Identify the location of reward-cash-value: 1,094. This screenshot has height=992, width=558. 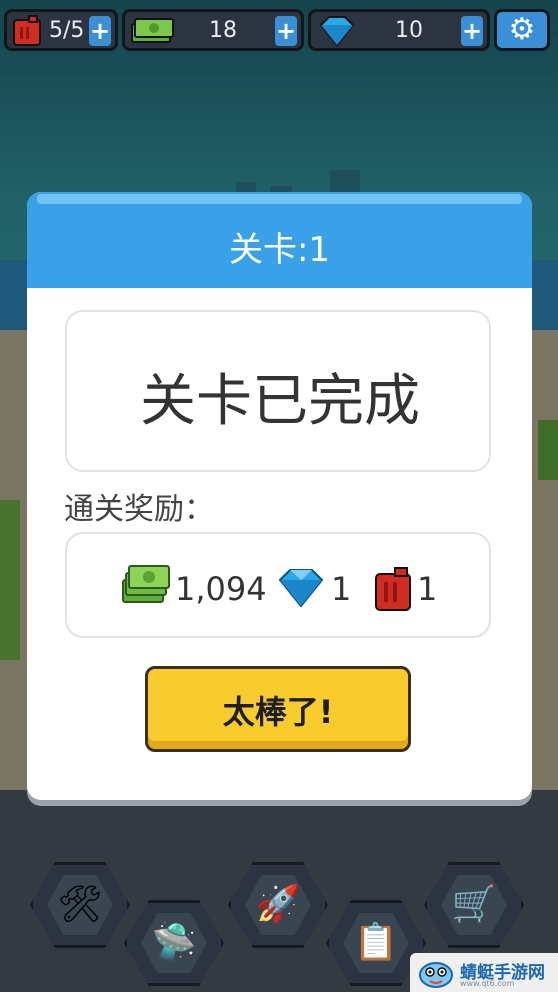
(221, 589).